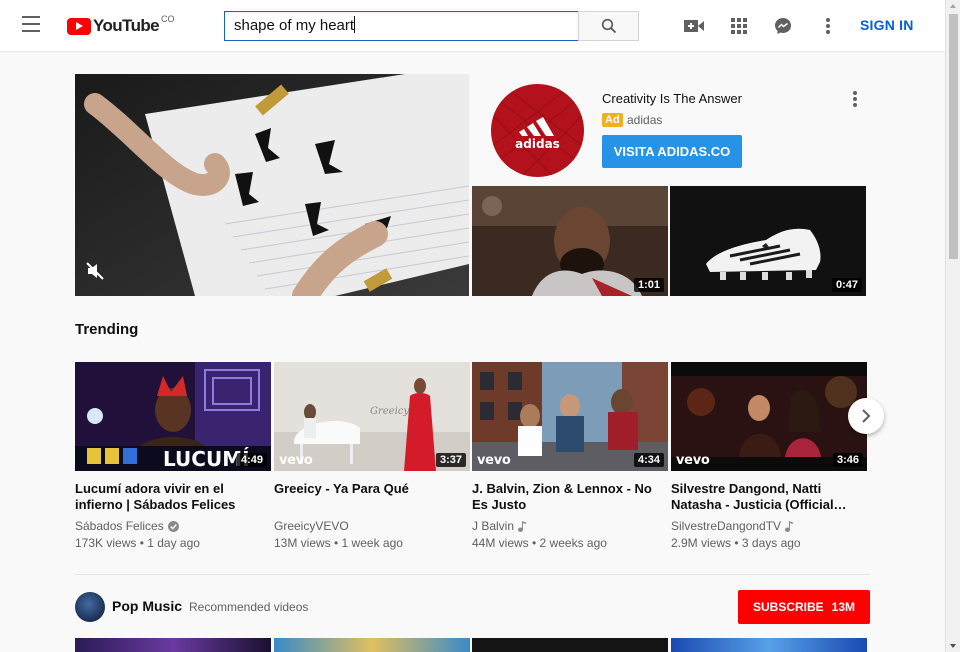 Image resolution: width=960 pixels, height=652 pixels. What do you see at coordinates (401, 26) in the screenshot?
I see `search-input: shape of my heart` at bounding box center [401, 26].